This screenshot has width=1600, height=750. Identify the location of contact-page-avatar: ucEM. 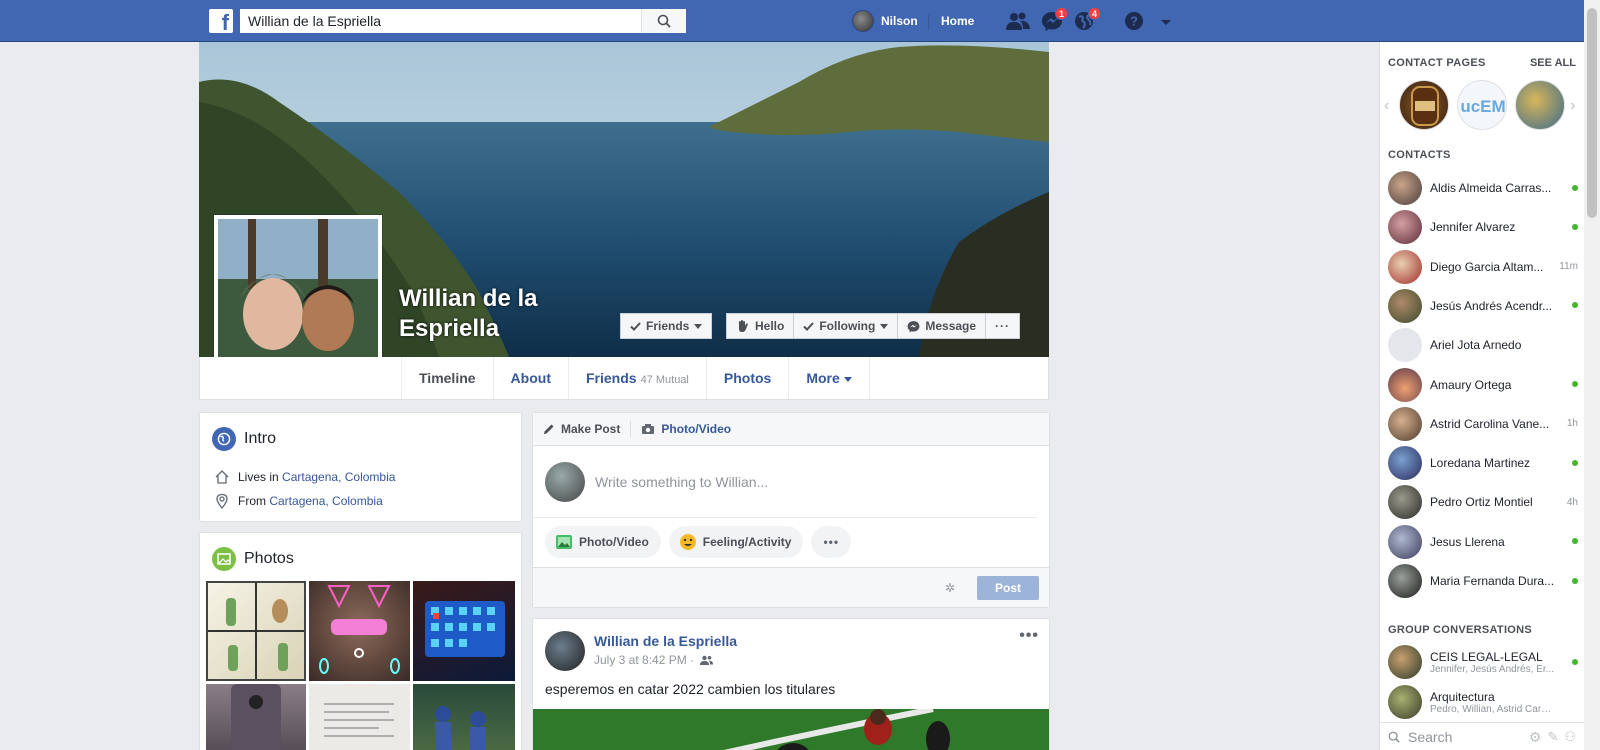
(1482, 105).